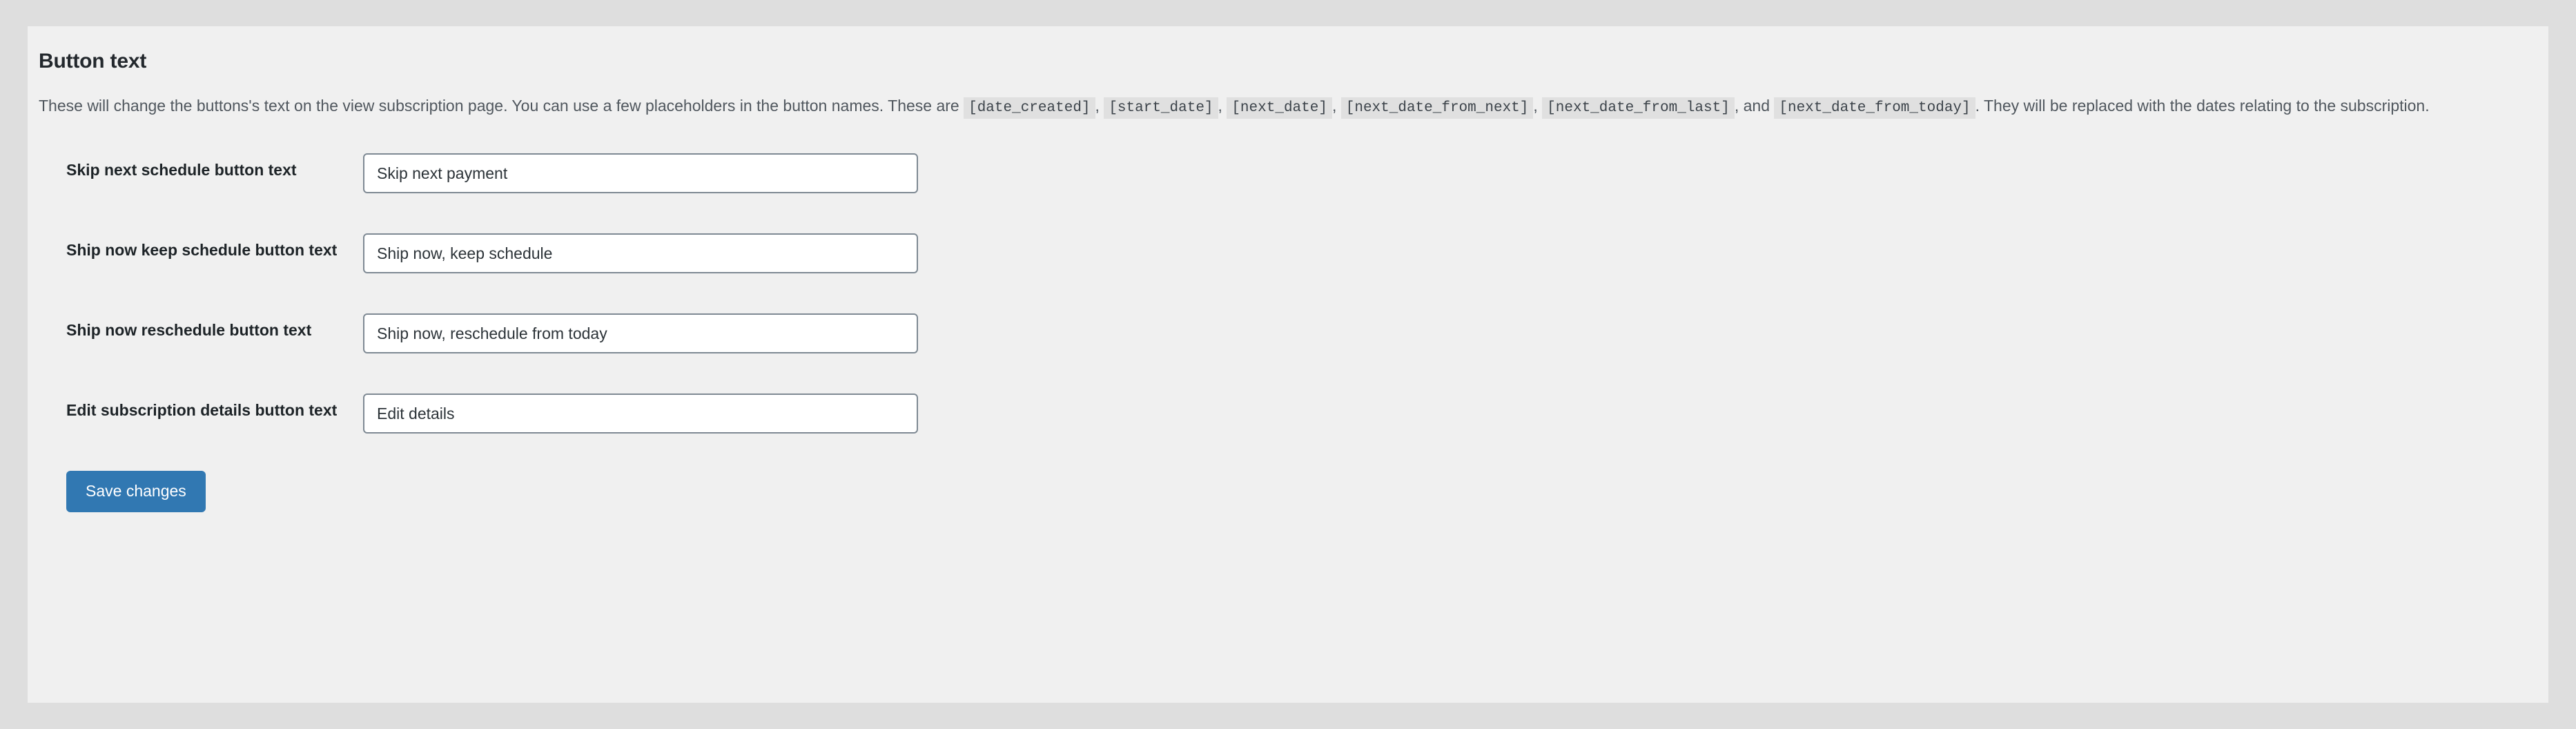 Image resolution: width=2576 pixels, height=729 pixels. Describe the element at coordinates (202, 250) in the screenshot. I see `field-label-ship-now-keep-schedule: Ship now keep schedule button text` at that location.